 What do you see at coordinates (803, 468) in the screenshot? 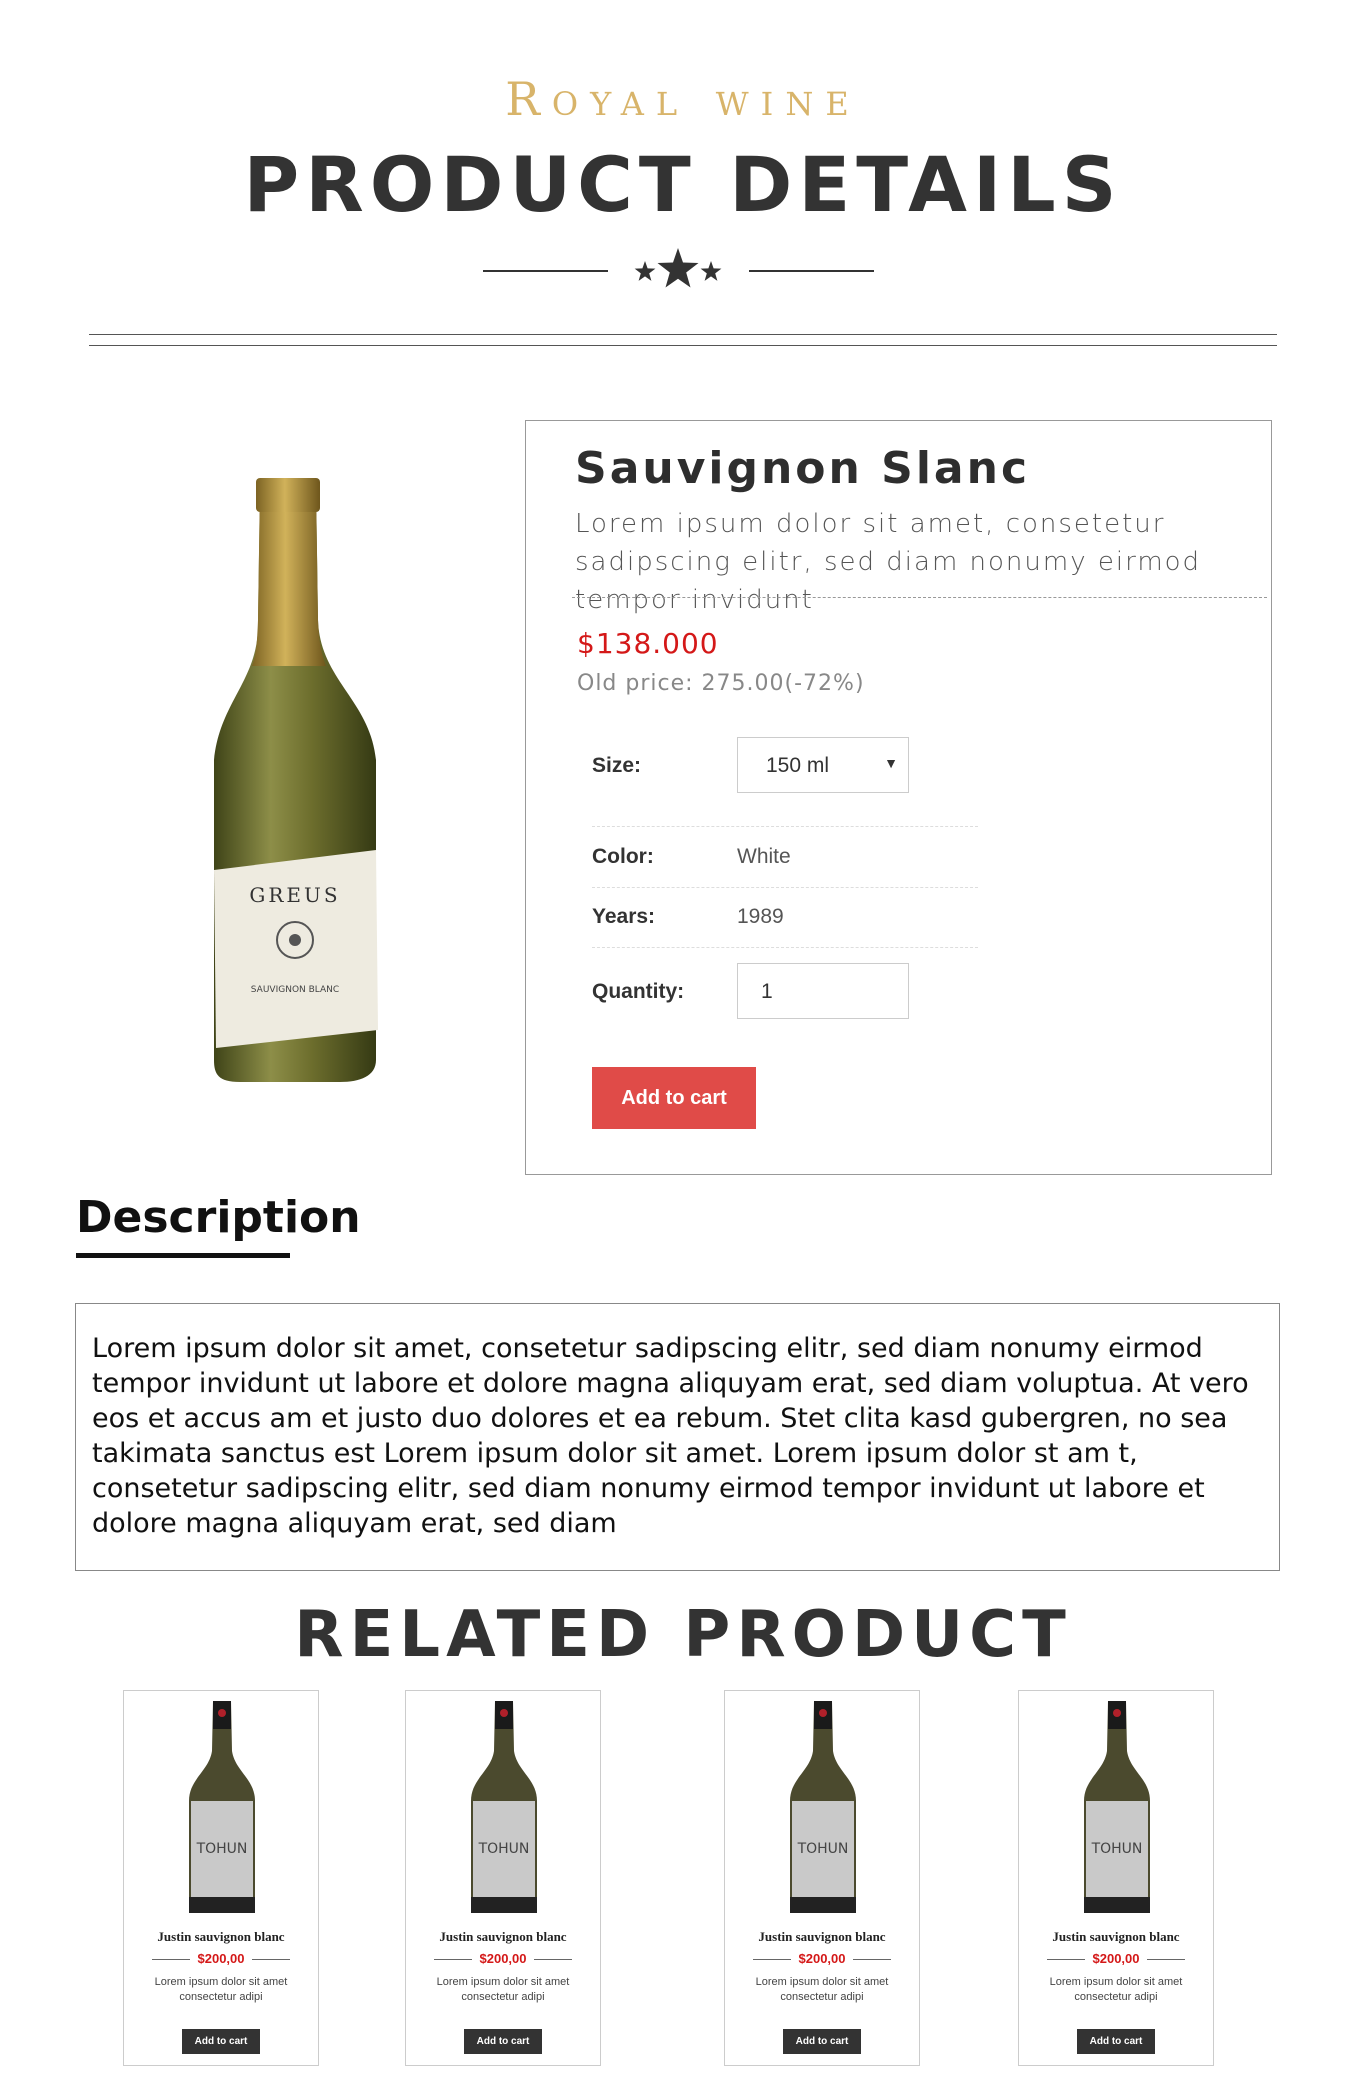
I see `product-name: Sauvignon Slanc` at bounding box center [803, 468].